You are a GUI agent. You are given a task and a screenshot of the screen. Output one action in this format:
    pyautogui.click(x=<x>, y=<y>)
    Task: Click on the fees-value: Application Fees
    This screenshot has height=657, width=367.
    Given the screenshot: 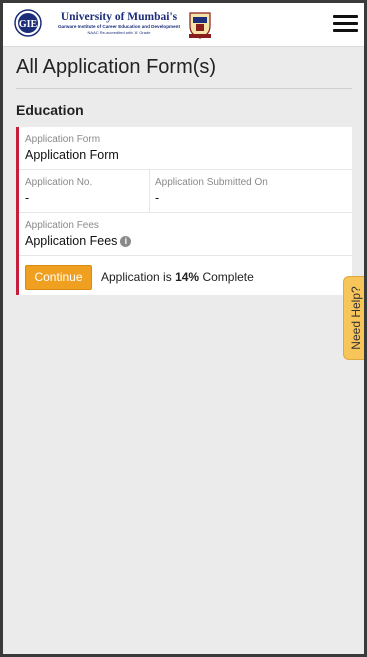 What is the action you would take?
    pyautogui.click(x=71, y=241)
    